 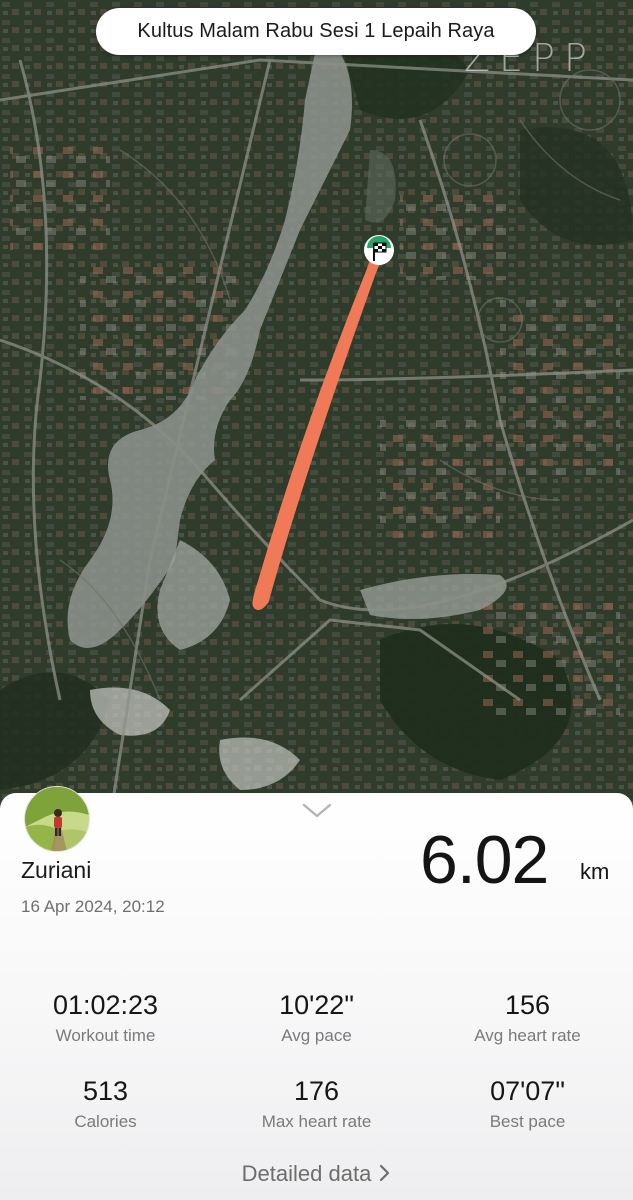 What do you see at coordinates (385, 1173) in the screenshot?
I see `chevron-right-icon` at bounding box center [385, 1173].